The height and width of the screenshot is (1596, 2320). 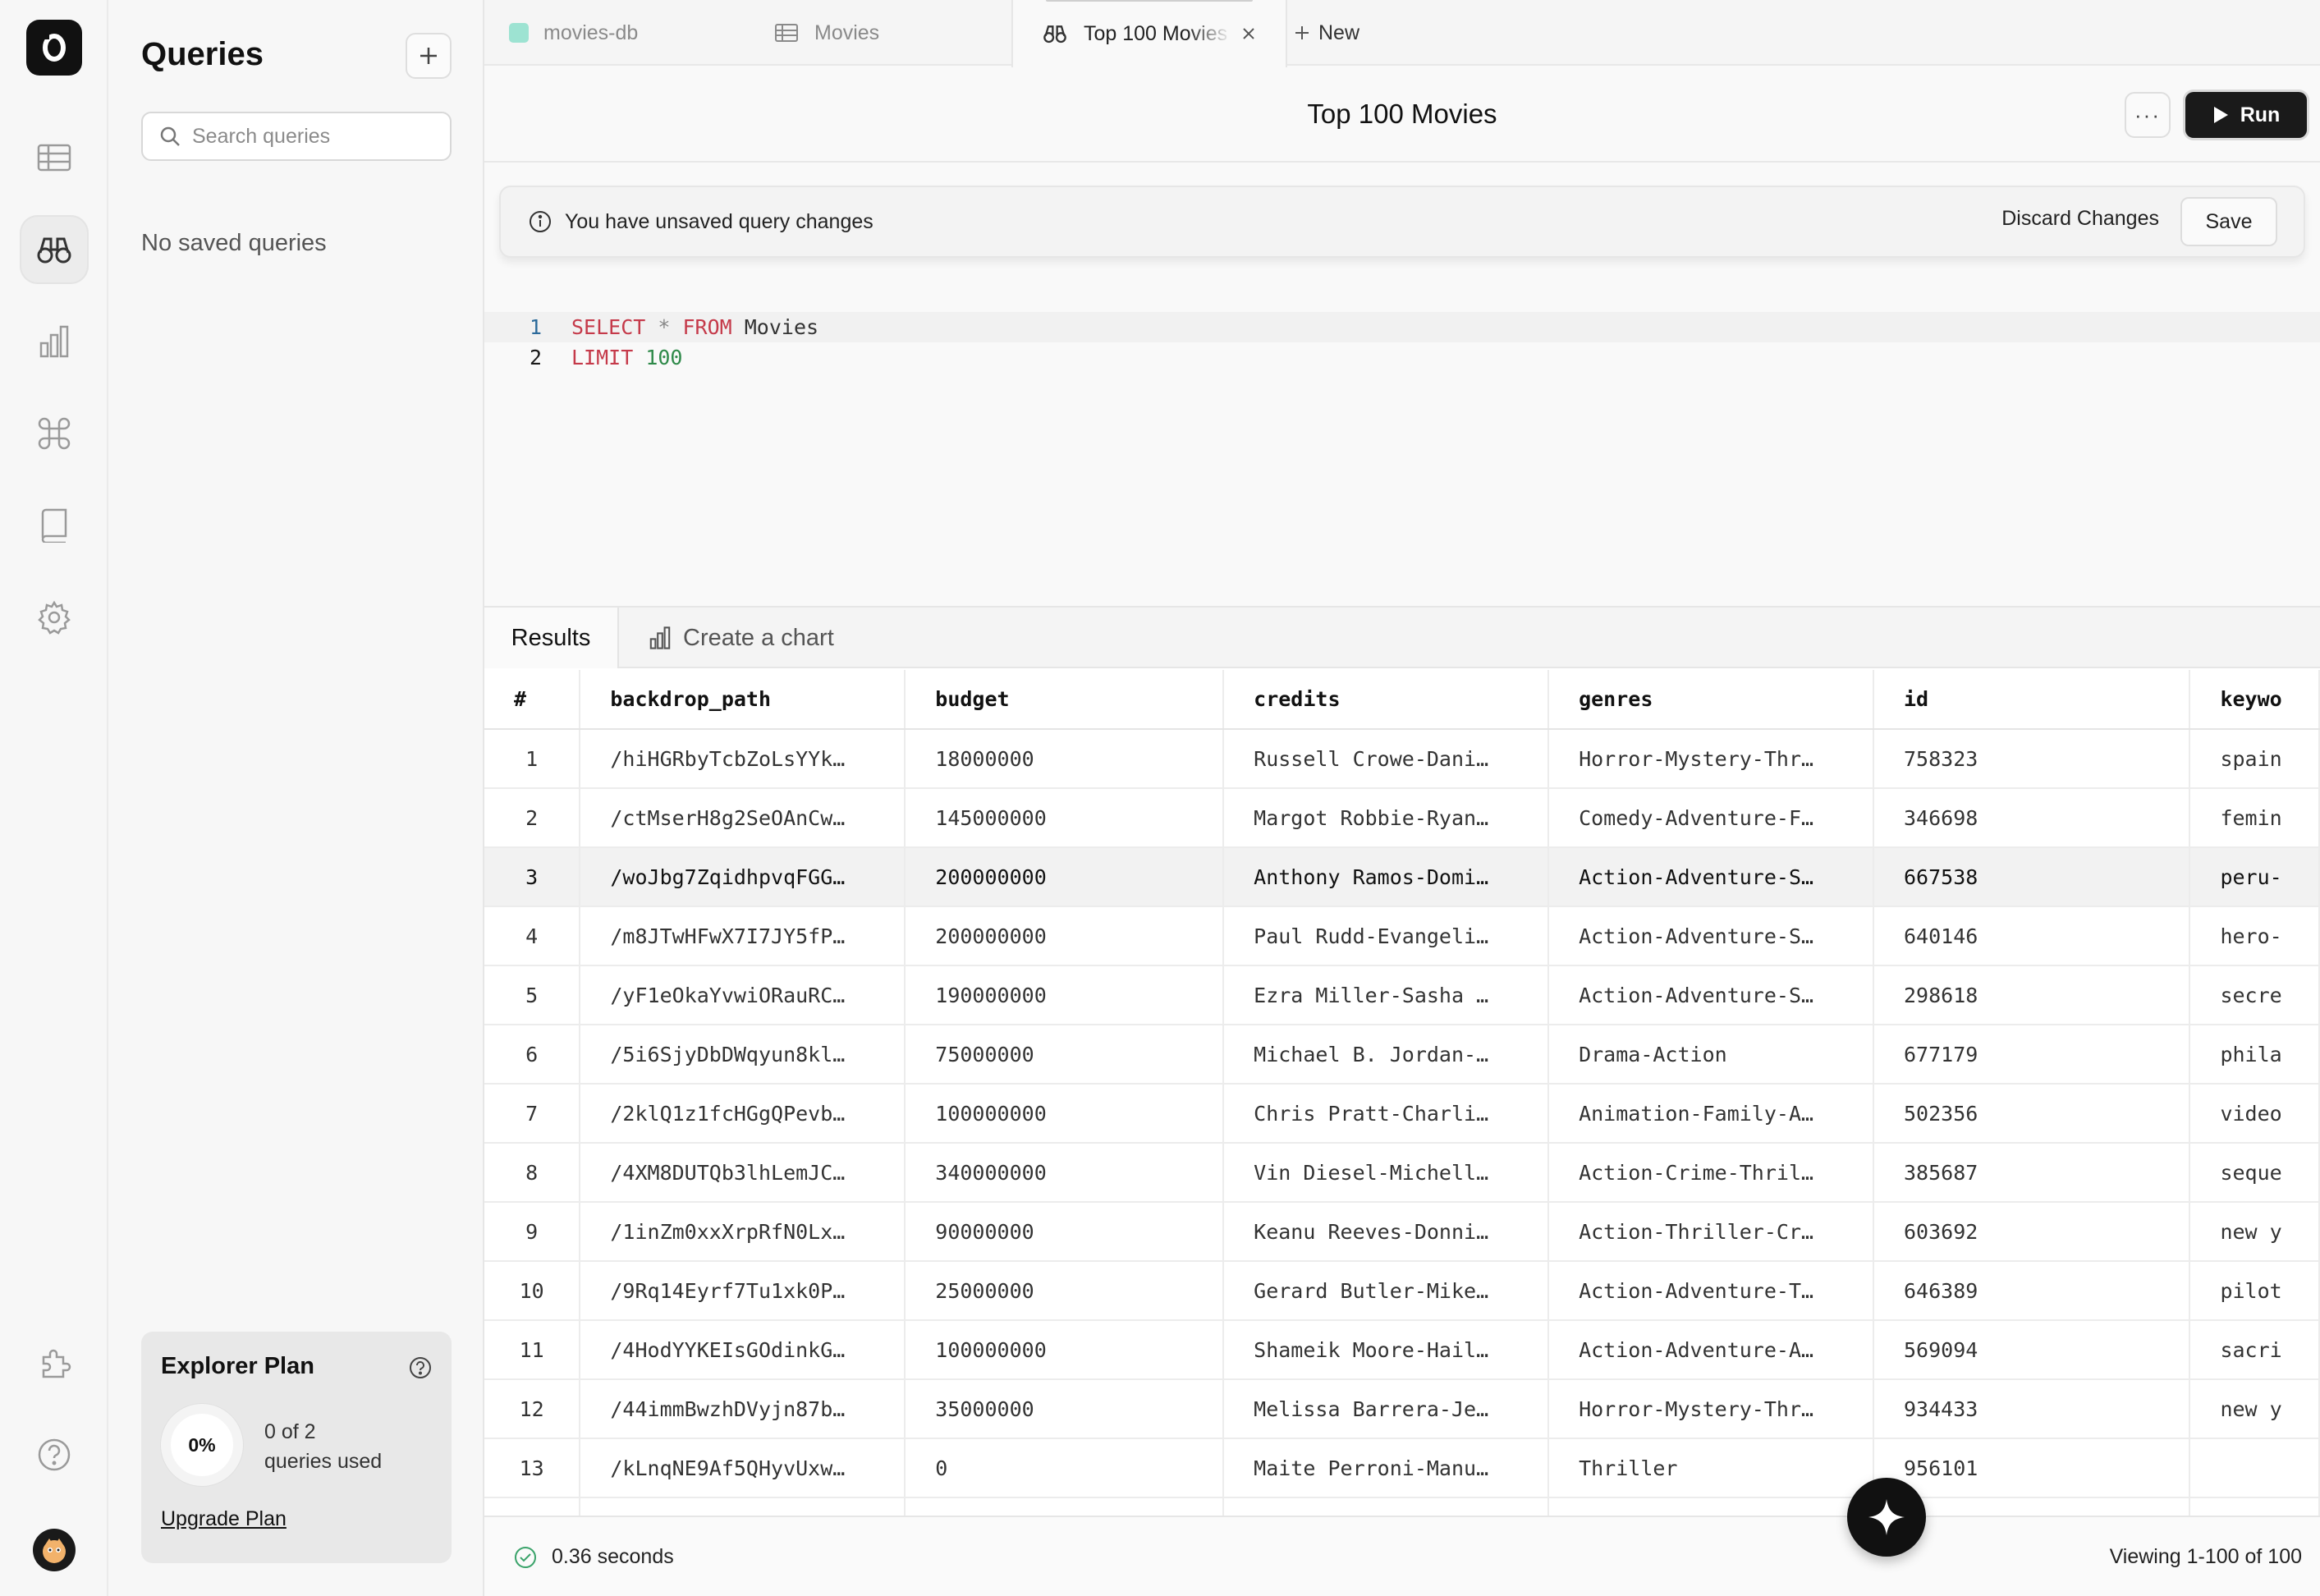 What do you see at coordinates (54, 341) in the screenshot?
I see `chart-icon` at bounding box center [54, 341].